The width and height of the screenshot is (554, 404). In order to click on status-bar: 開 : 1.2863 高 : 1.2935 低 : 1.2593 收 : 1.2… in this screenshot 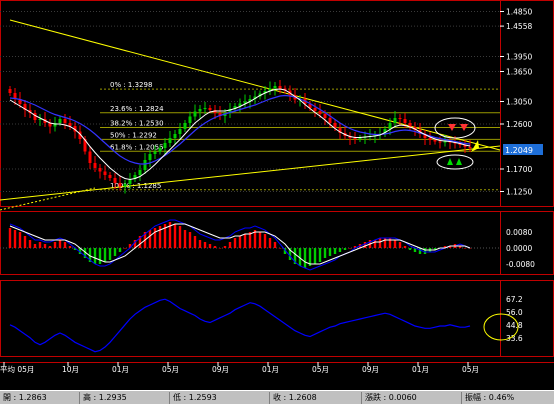, I will do `click(277, 397)`.